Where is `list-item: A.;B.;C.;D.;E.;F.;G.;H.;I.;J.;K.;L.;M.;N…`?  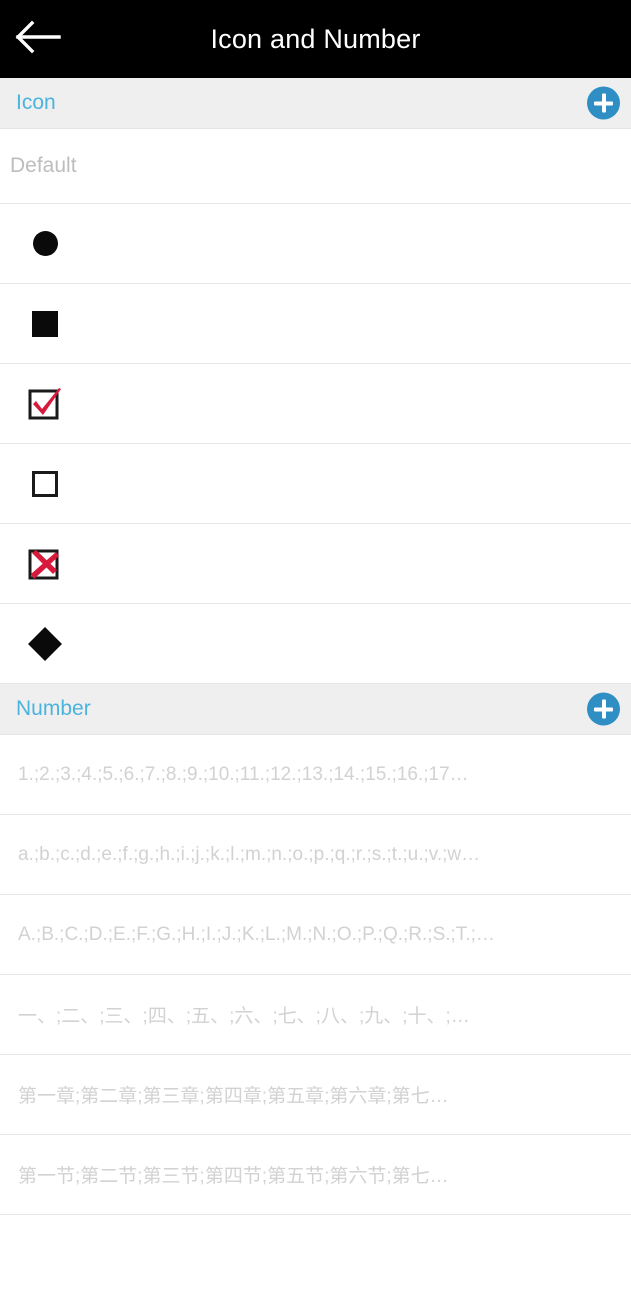 list-item: A.;B.;C.;D.;E.;F.;G.;H.;I.;J.;K.;L.;M.;N… is located at coordinates (315, 935).